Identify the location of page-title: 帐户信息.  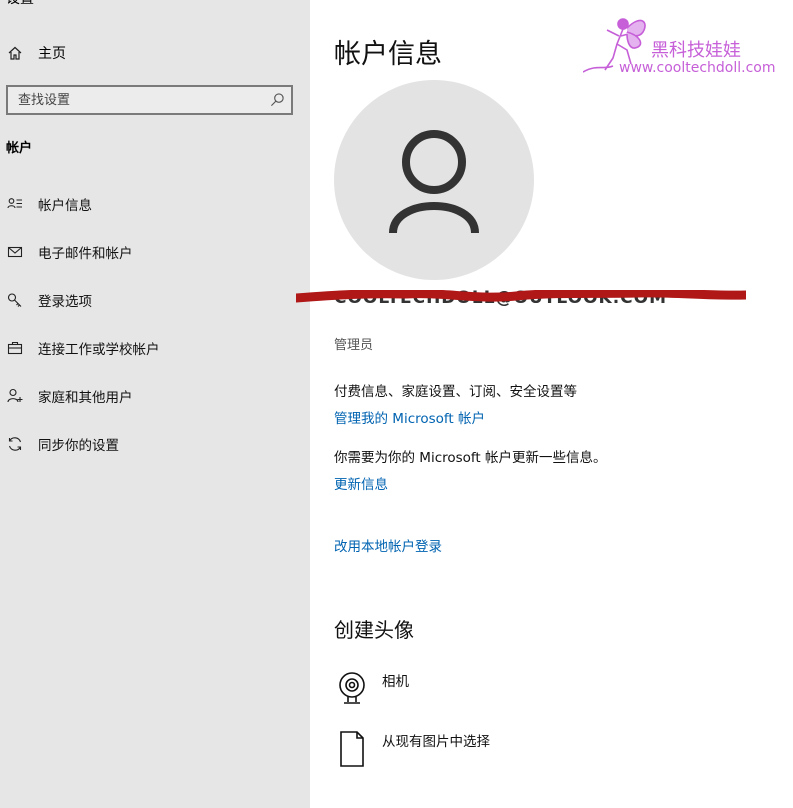
(388, 54).